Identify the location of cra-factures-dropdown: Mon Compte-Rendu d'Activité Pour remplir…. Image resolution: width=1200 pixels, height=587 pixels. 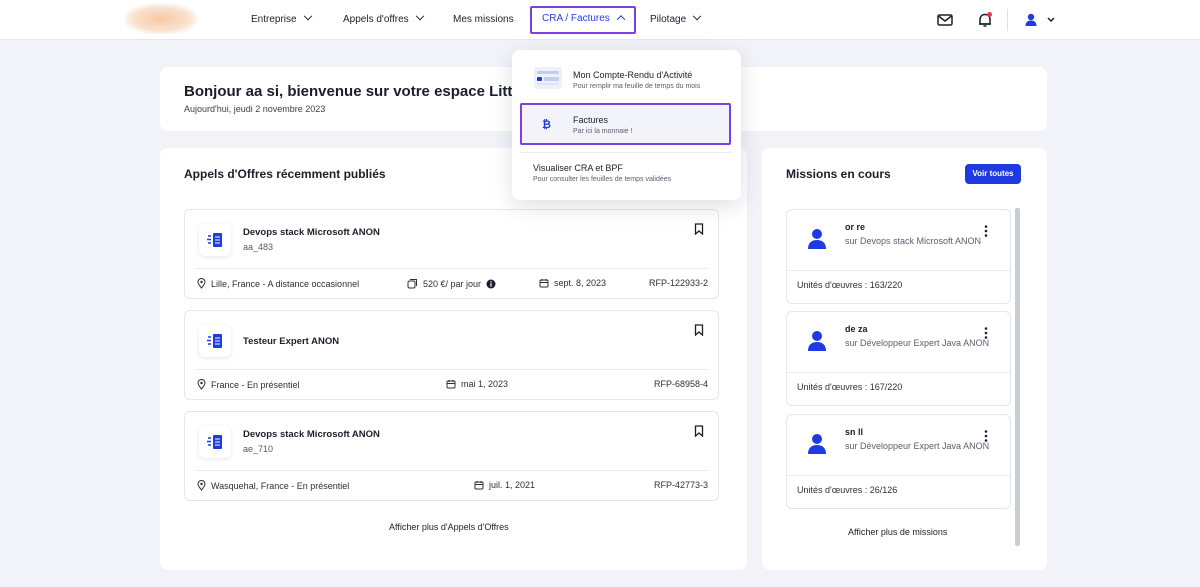
(626, 125).